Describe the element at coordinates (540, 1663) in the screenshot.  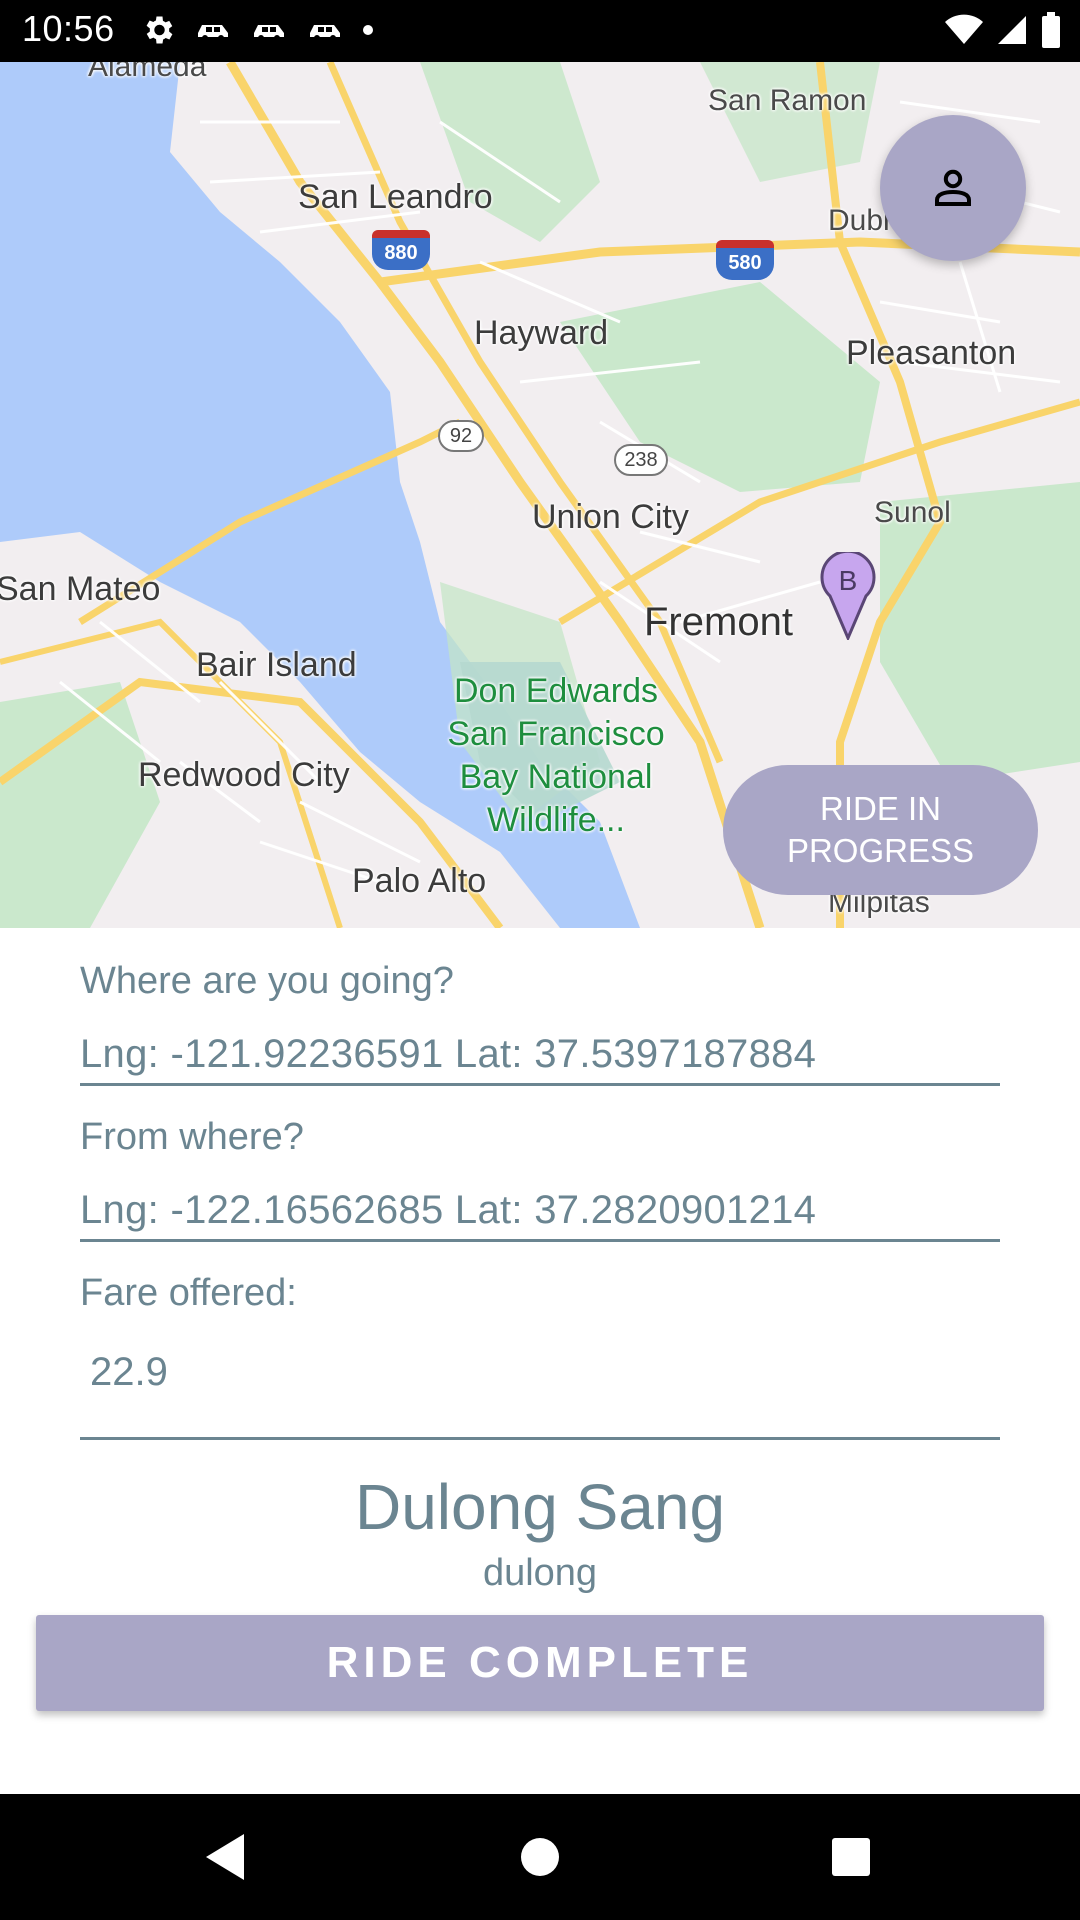
I see `ride-complete-button: RIDE COMPLETE` at that location.